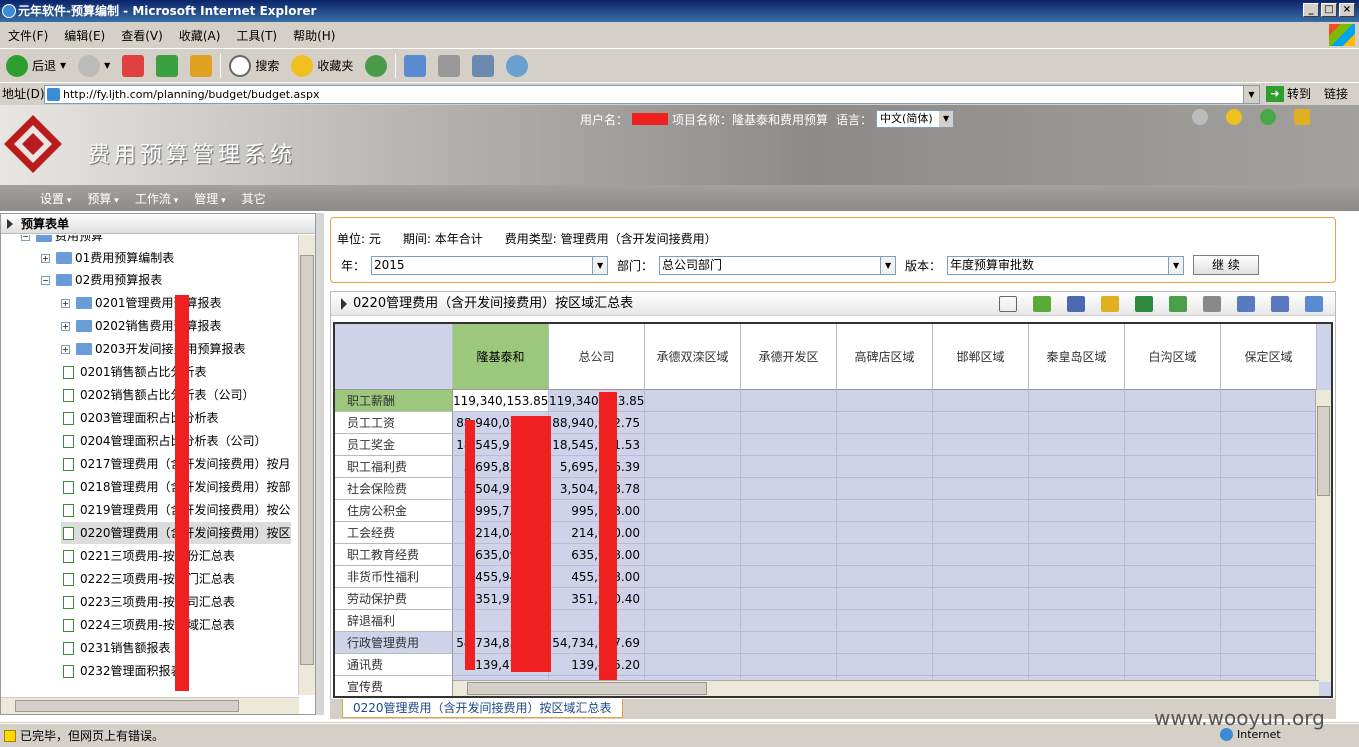  Describe the element at coordinates (1336, 94) in the screenshot. I see `links-button: 链接` at that location.